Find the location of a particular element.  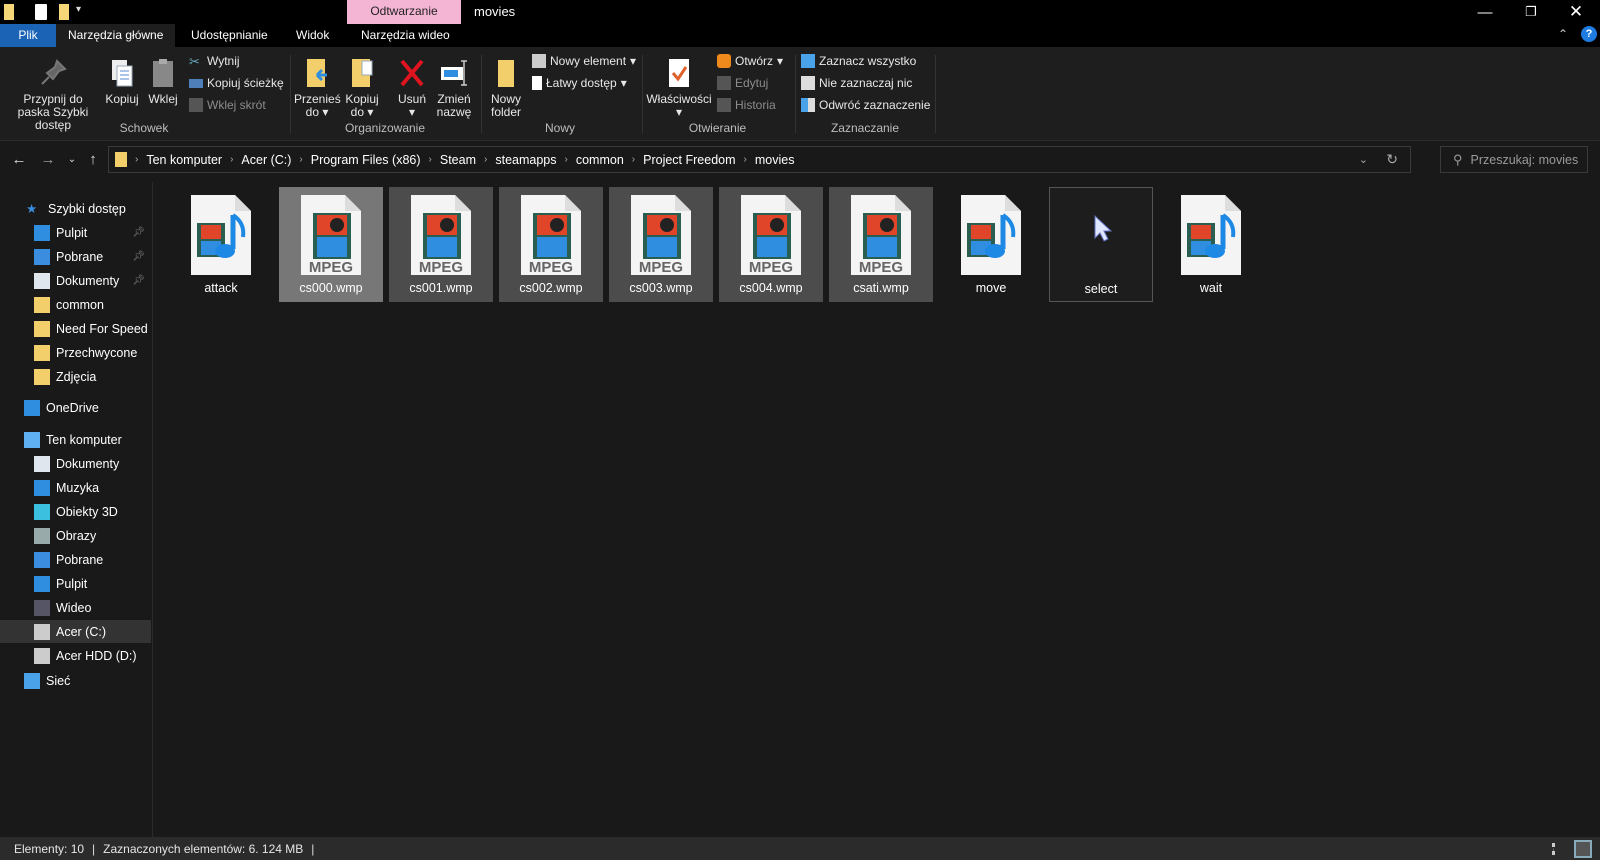

copy-path-icon is located at coordinates (196, 83).